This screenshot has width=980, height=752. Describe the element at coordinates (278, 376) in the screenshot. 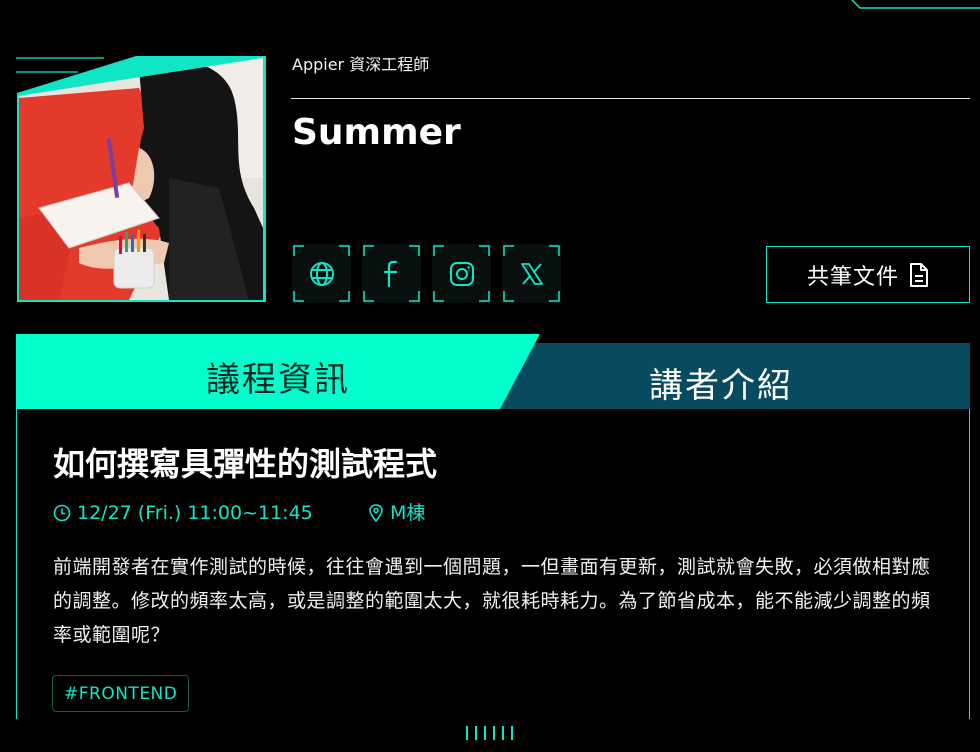

I see `tab-session-info: 議程資訊` at that location.